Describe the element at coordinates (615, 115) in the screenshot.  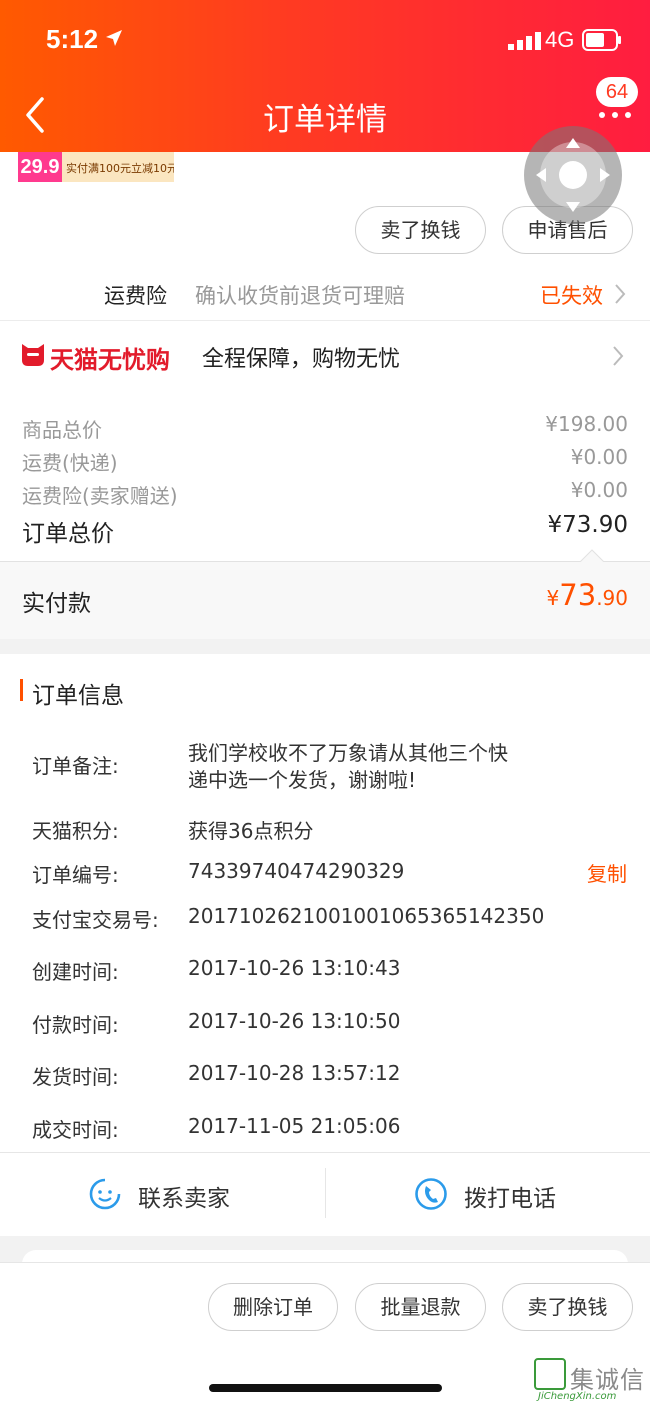
I see `more-icon` at that location.